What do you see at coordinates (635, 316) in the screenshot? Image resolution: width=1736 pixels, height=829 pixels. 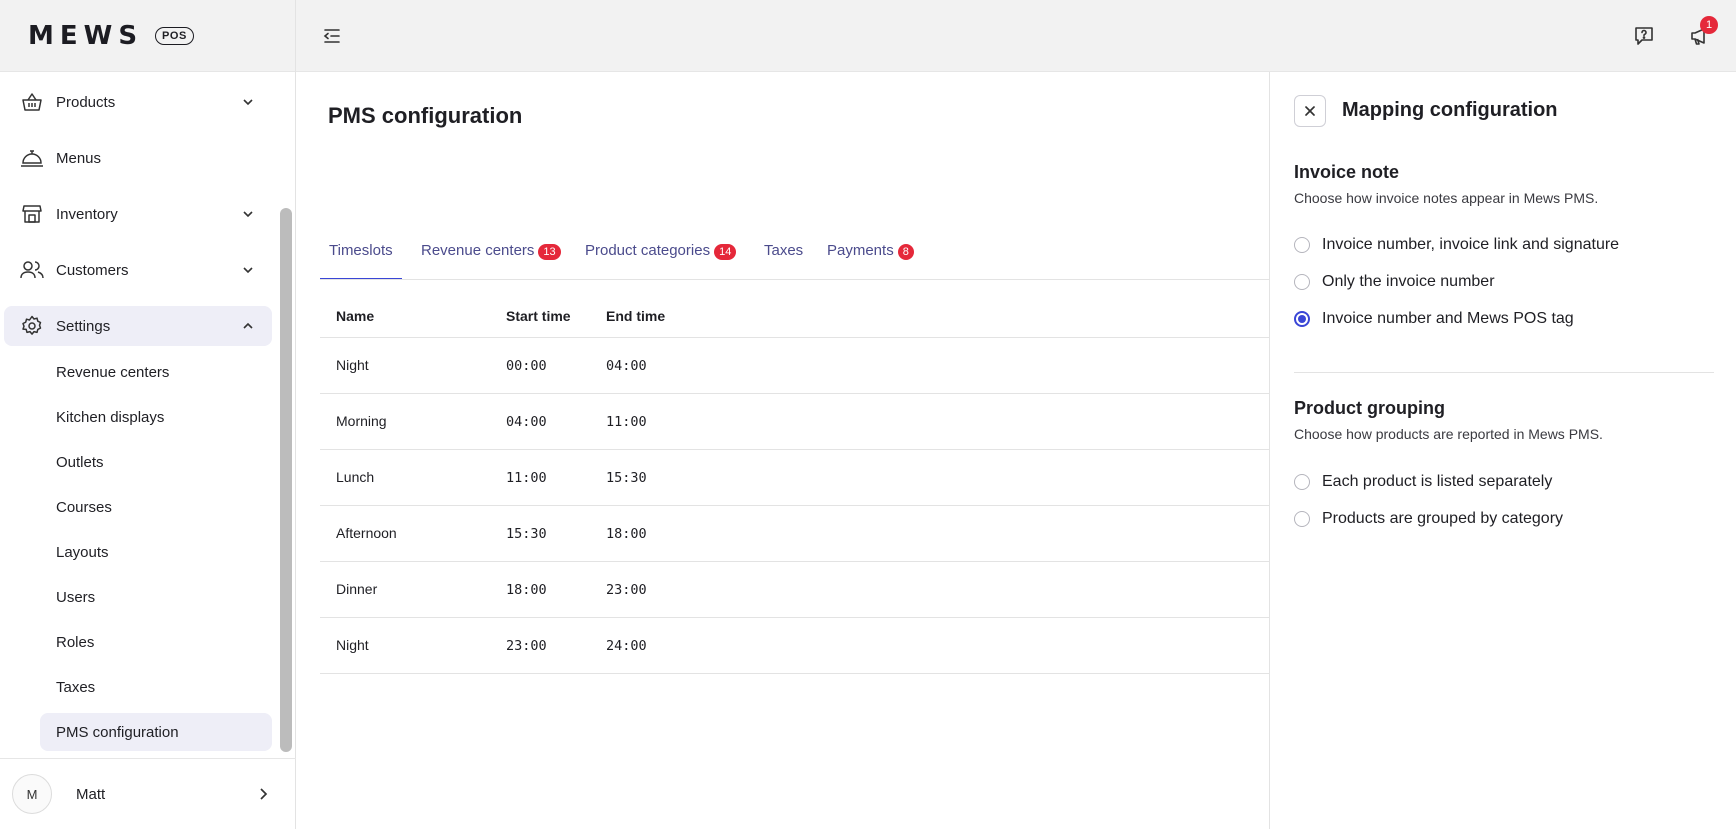 I see `column-header-end-time: End time` at bounding box center [635, 316].